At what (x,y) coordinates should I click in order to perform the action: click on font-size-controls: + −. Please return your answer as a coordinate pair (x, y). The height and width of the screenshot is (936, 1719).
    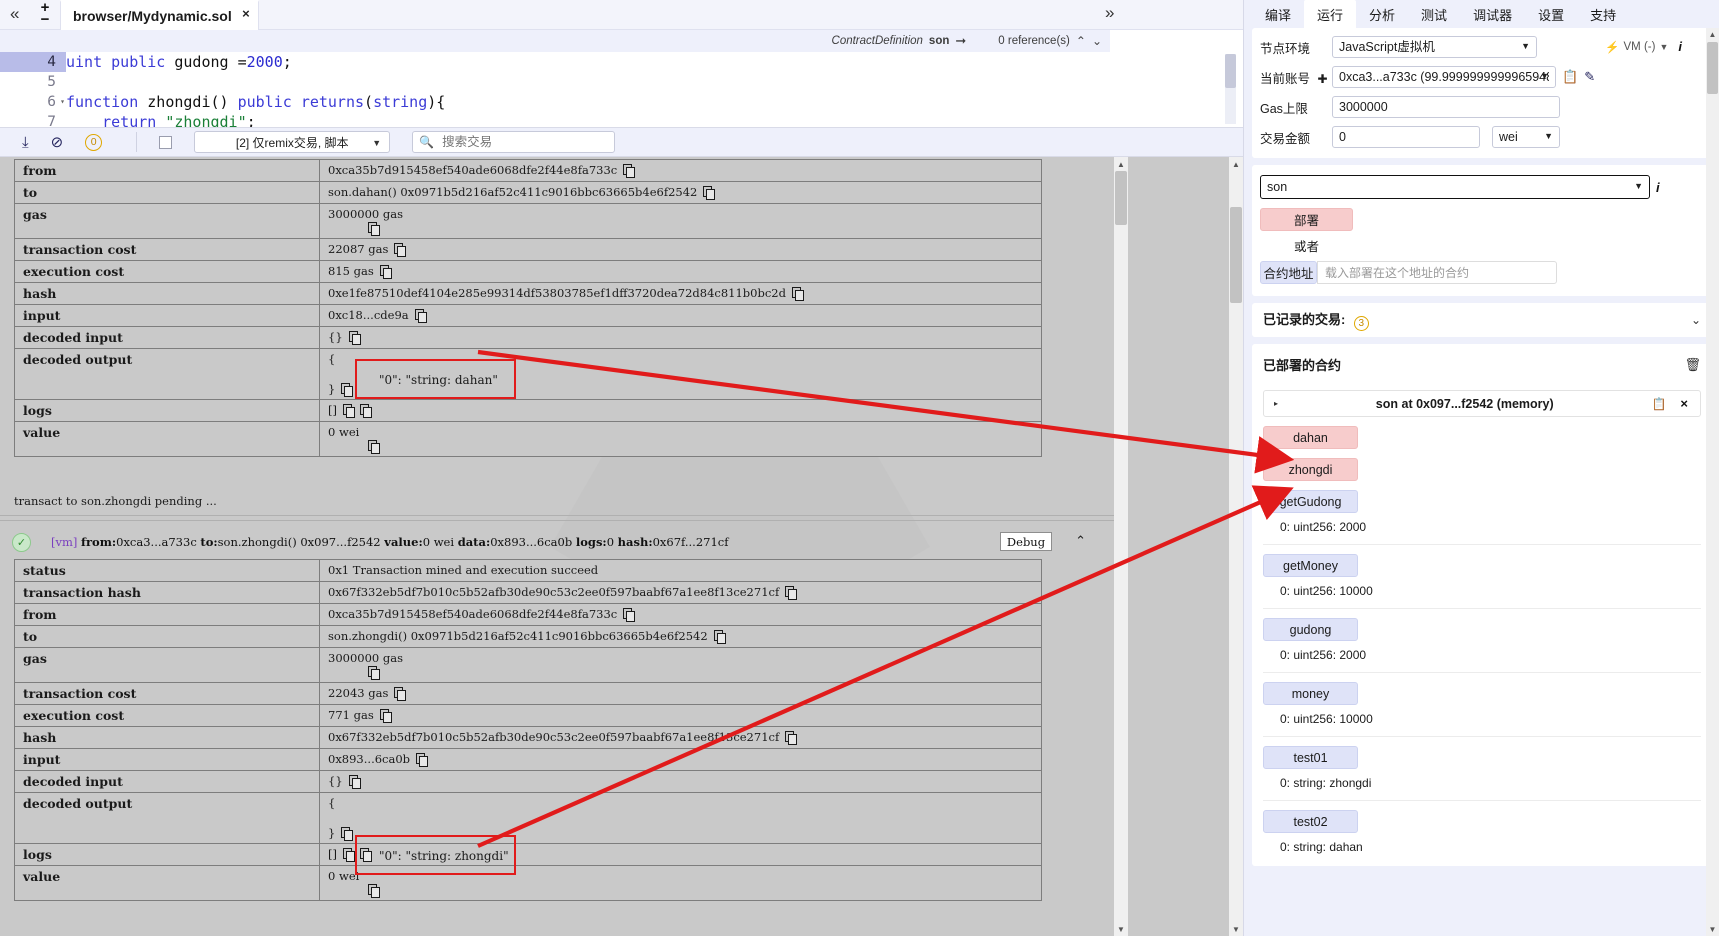
    Looking at the image, I should click on (45, 15).